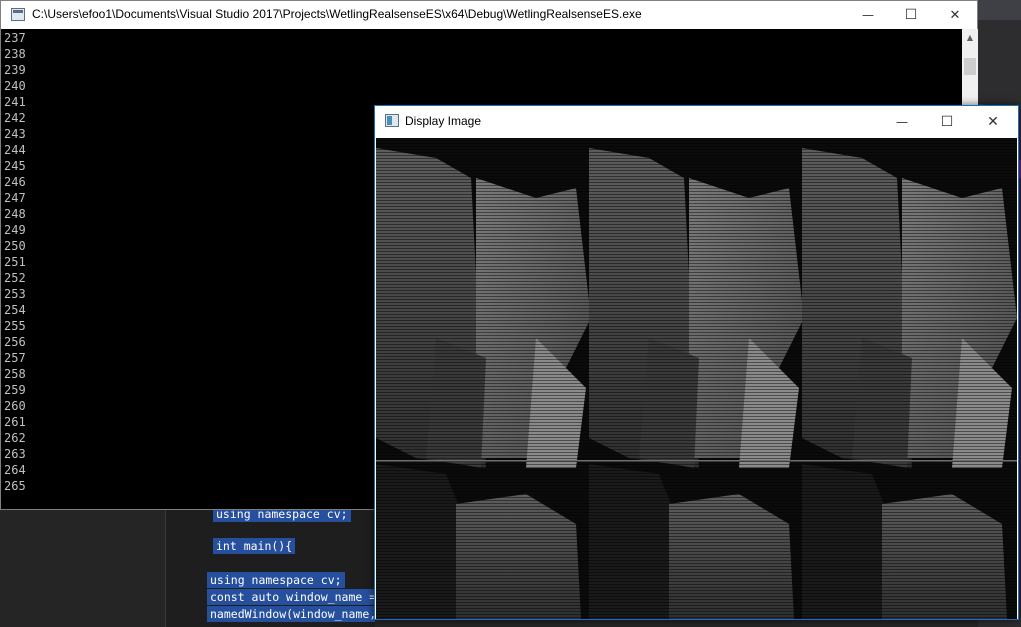  What do you see at coordinates (15, 486) in the screenshot?
I see `console-line: 265` at bounding box center [15, 486].